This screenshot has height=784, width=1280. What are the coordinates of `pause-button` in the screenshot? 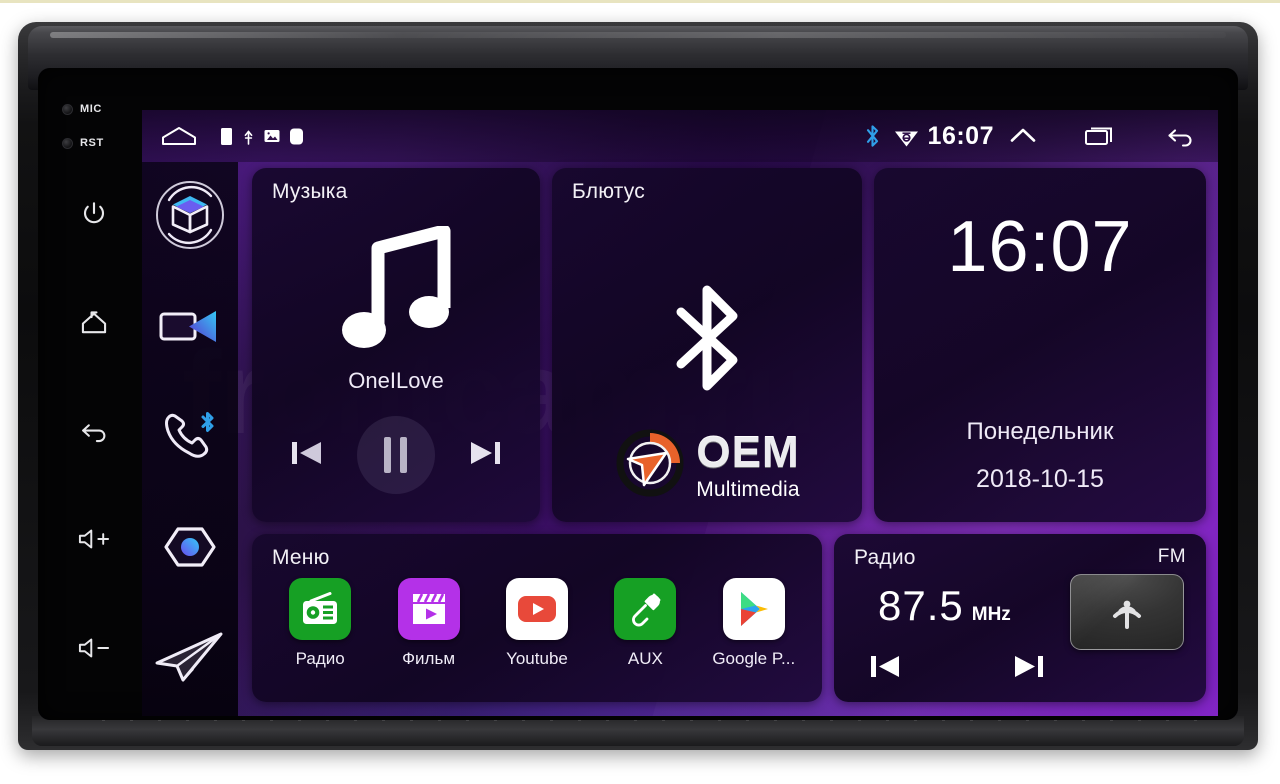 It's located at (395, 455).